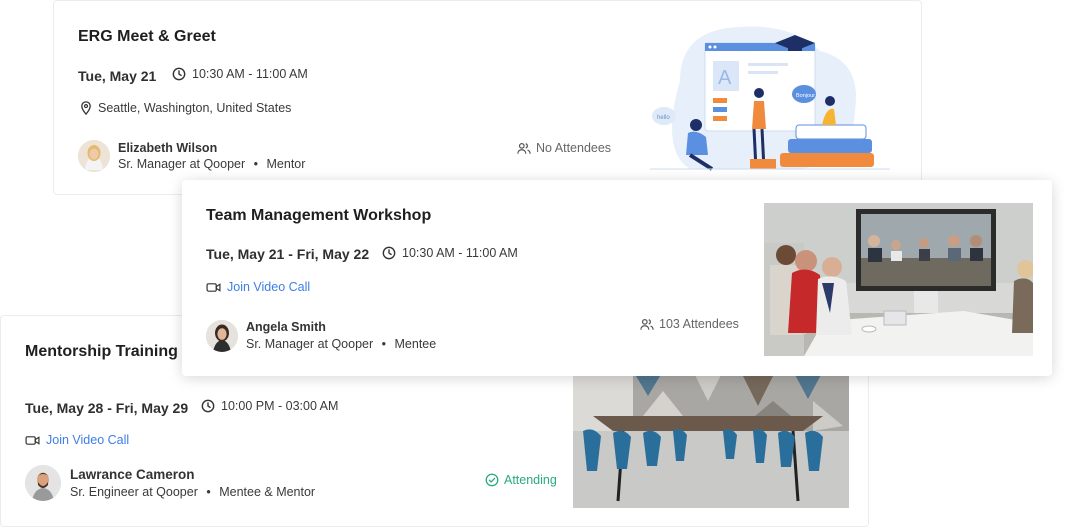  I want to click on letter-a: A, so click(725, 78).